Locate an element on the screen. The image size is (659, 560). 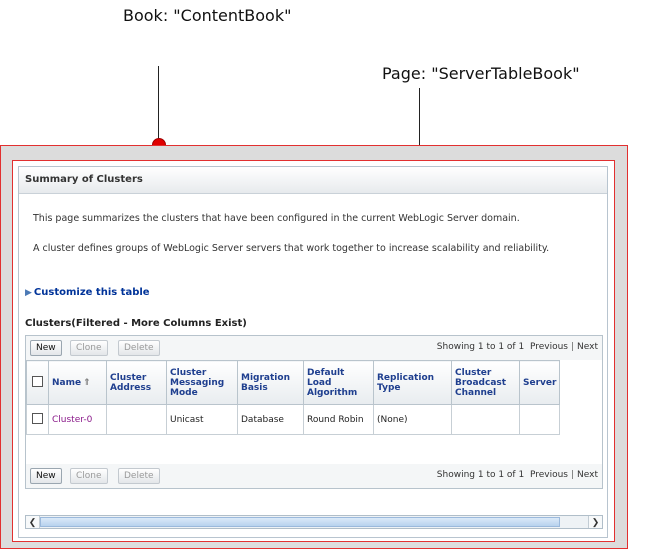
cell-cluster-address is located at coordinates (136, 419).